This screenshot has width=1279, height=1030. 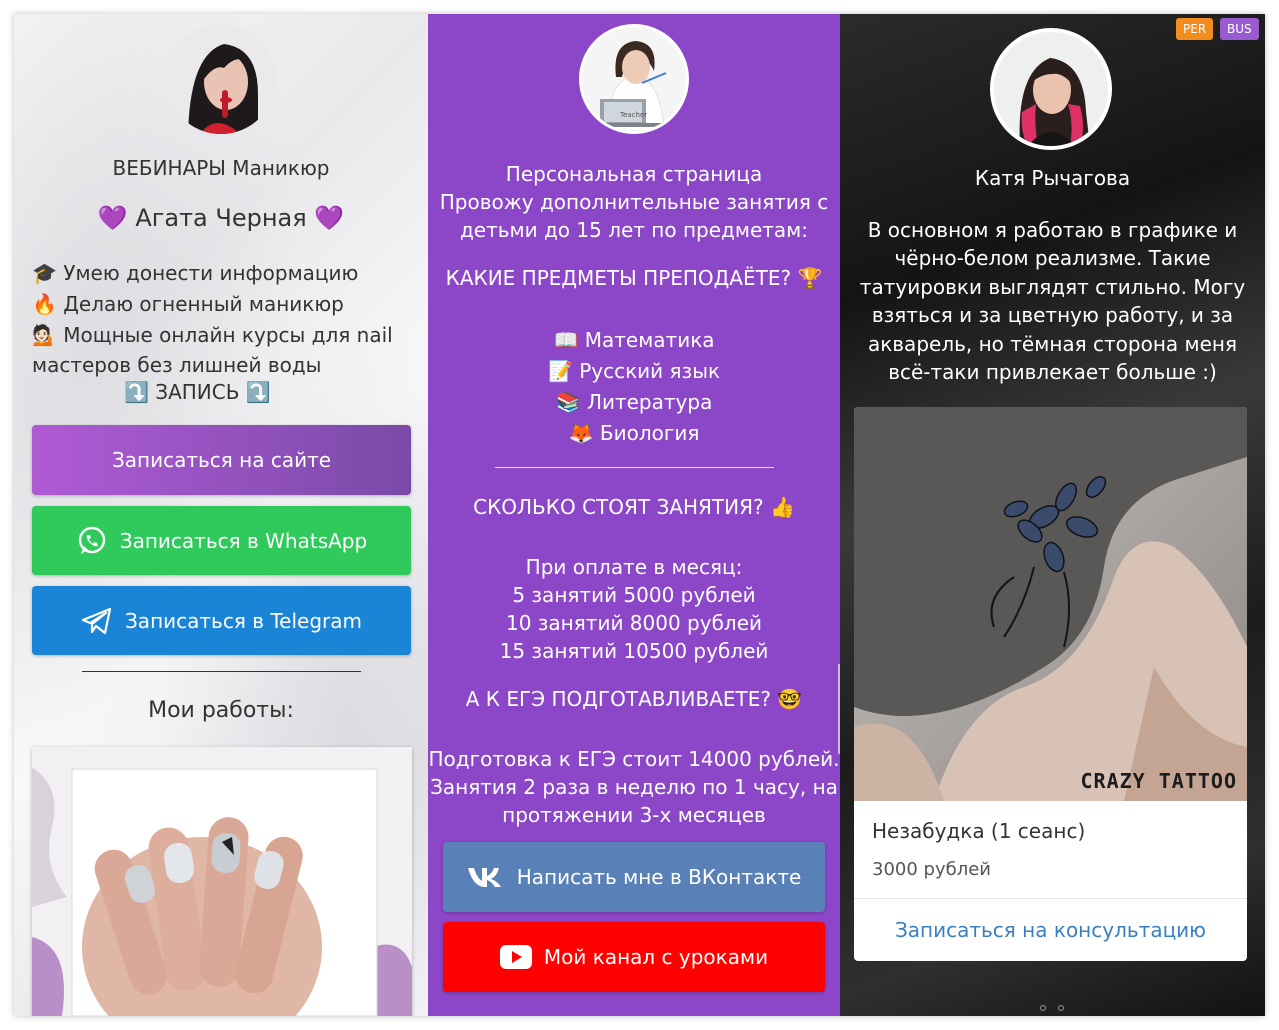 What do you see at coordinates (177, 365) in the screenshot?
I see `manicure-bullet-continuation: мастеров без лишней воды` at bounding box center [177, 365].